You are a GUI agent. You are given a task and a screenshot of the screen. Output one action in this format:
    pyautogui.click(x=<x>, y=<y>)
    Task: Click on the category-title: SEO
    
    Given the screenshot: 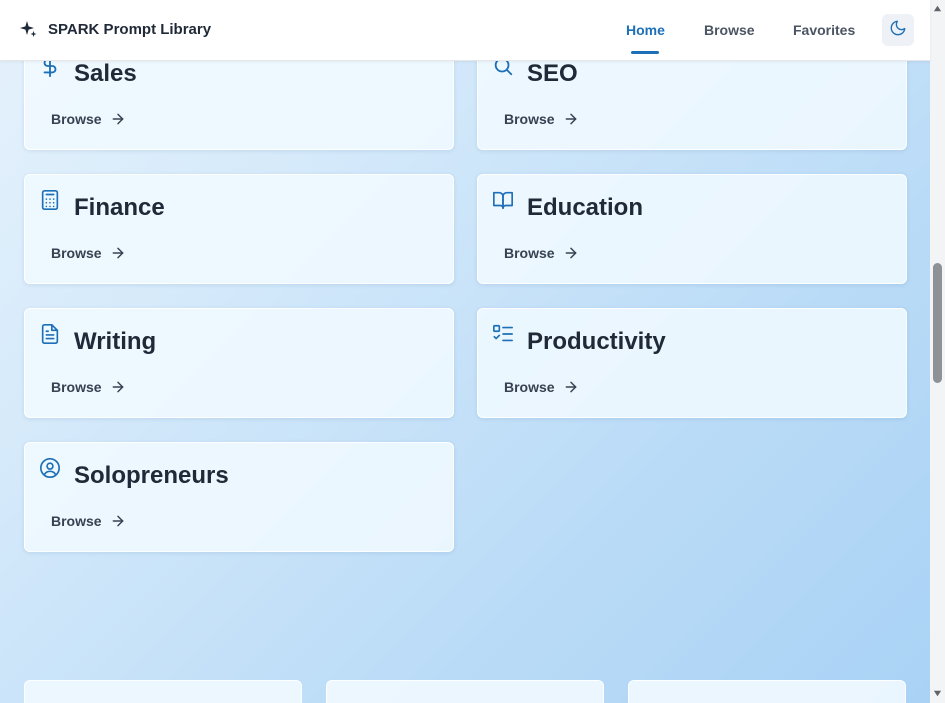 What is the action you would take?
    pyautogui.click(x=552, y=73)
    